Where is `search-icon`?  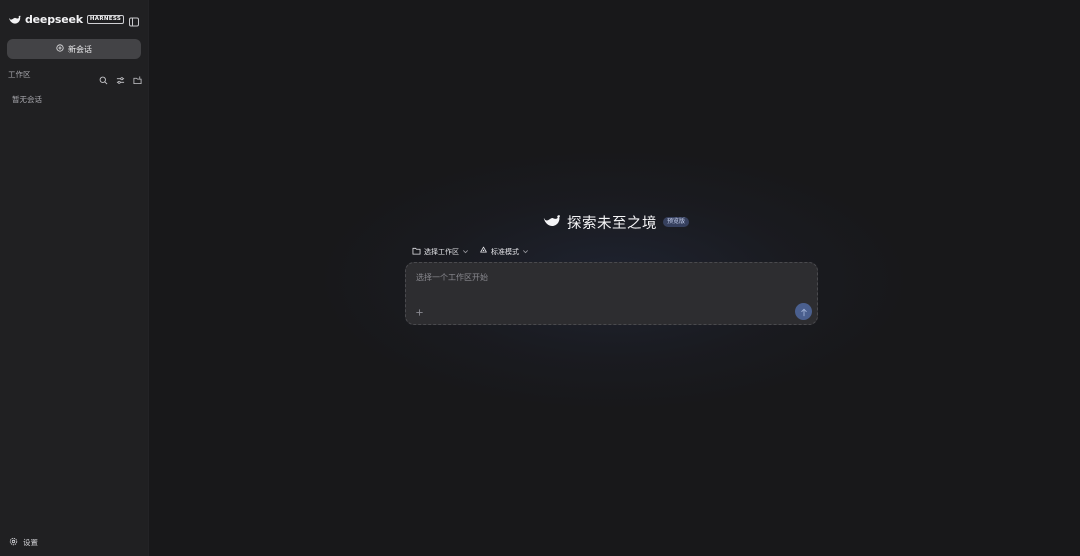 search-icon is located at coordinates (103, 77).